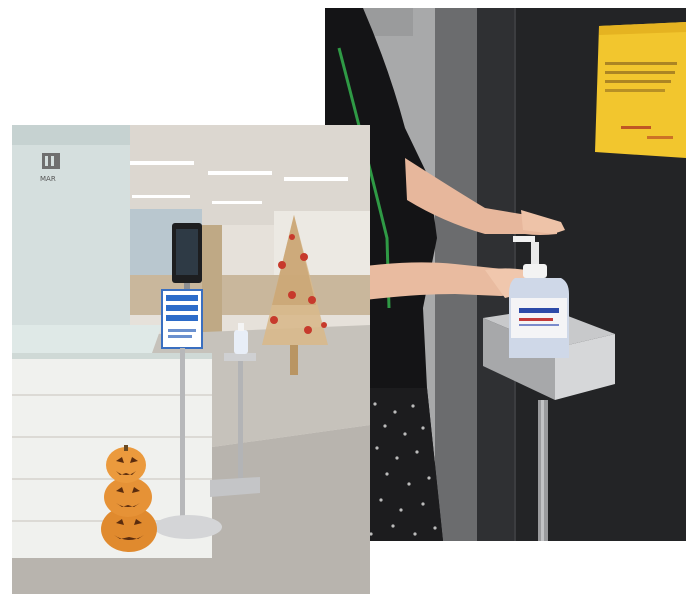 The width and height of the screenshot is (686, 594). Describe the element at coordinates (48, 179) in the screenshot. I see `logo-text: MAR` at that location.